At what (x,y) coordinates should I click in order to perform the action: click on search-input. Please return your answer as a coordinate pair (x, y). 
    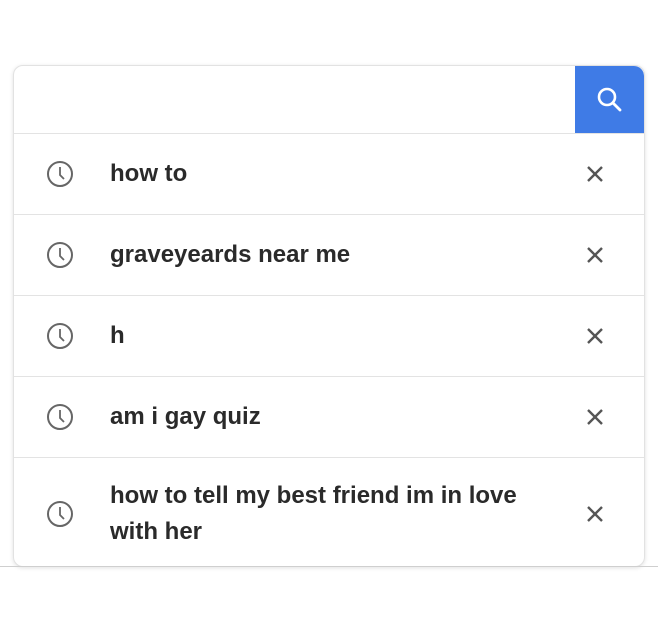
    Looking at the image, I should click on (291, 99).